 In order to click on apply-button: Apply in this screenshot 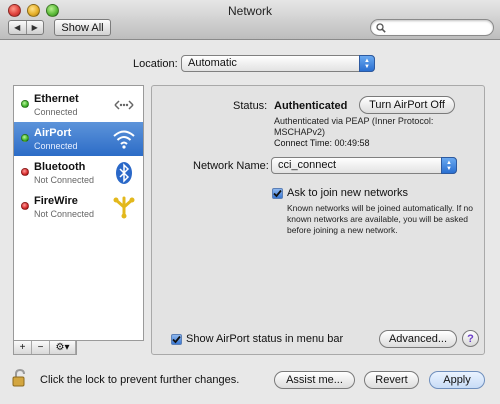, I will do `click(457, 380)`.